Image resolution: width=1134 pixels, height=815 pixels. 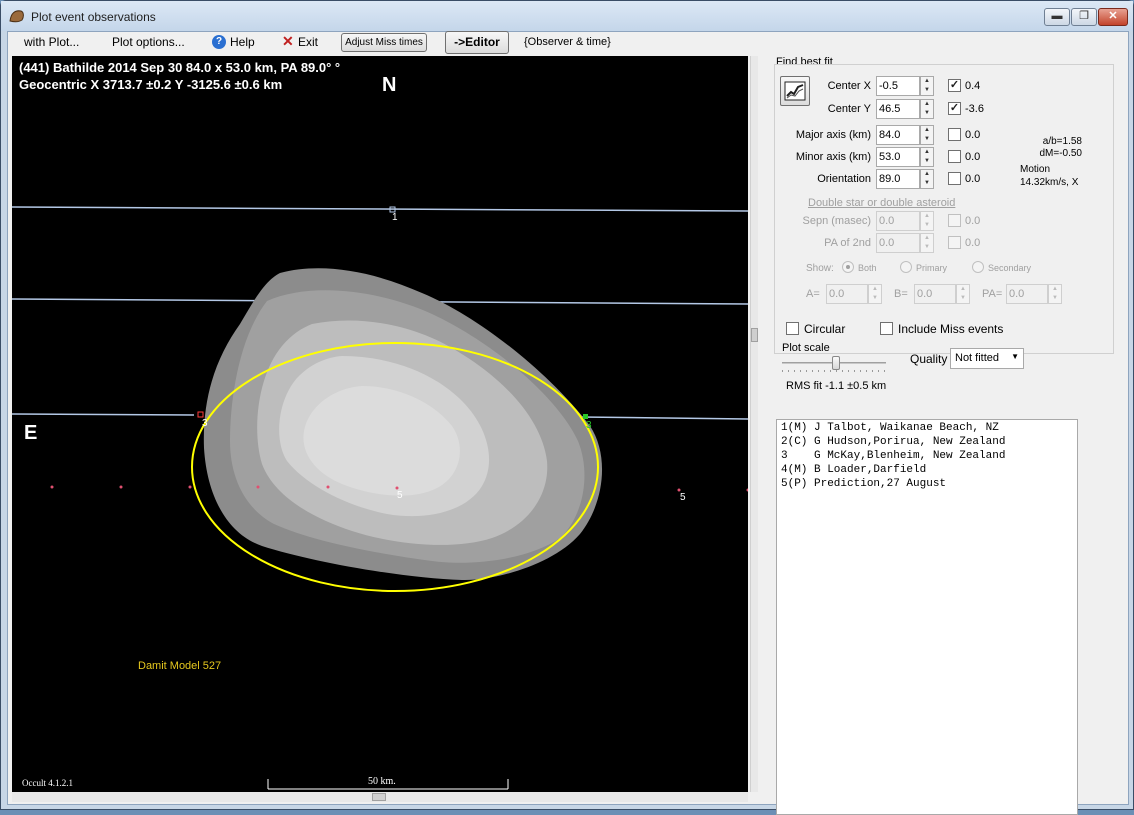 I want to click on slider-thumb, so click(x=836, y=363).